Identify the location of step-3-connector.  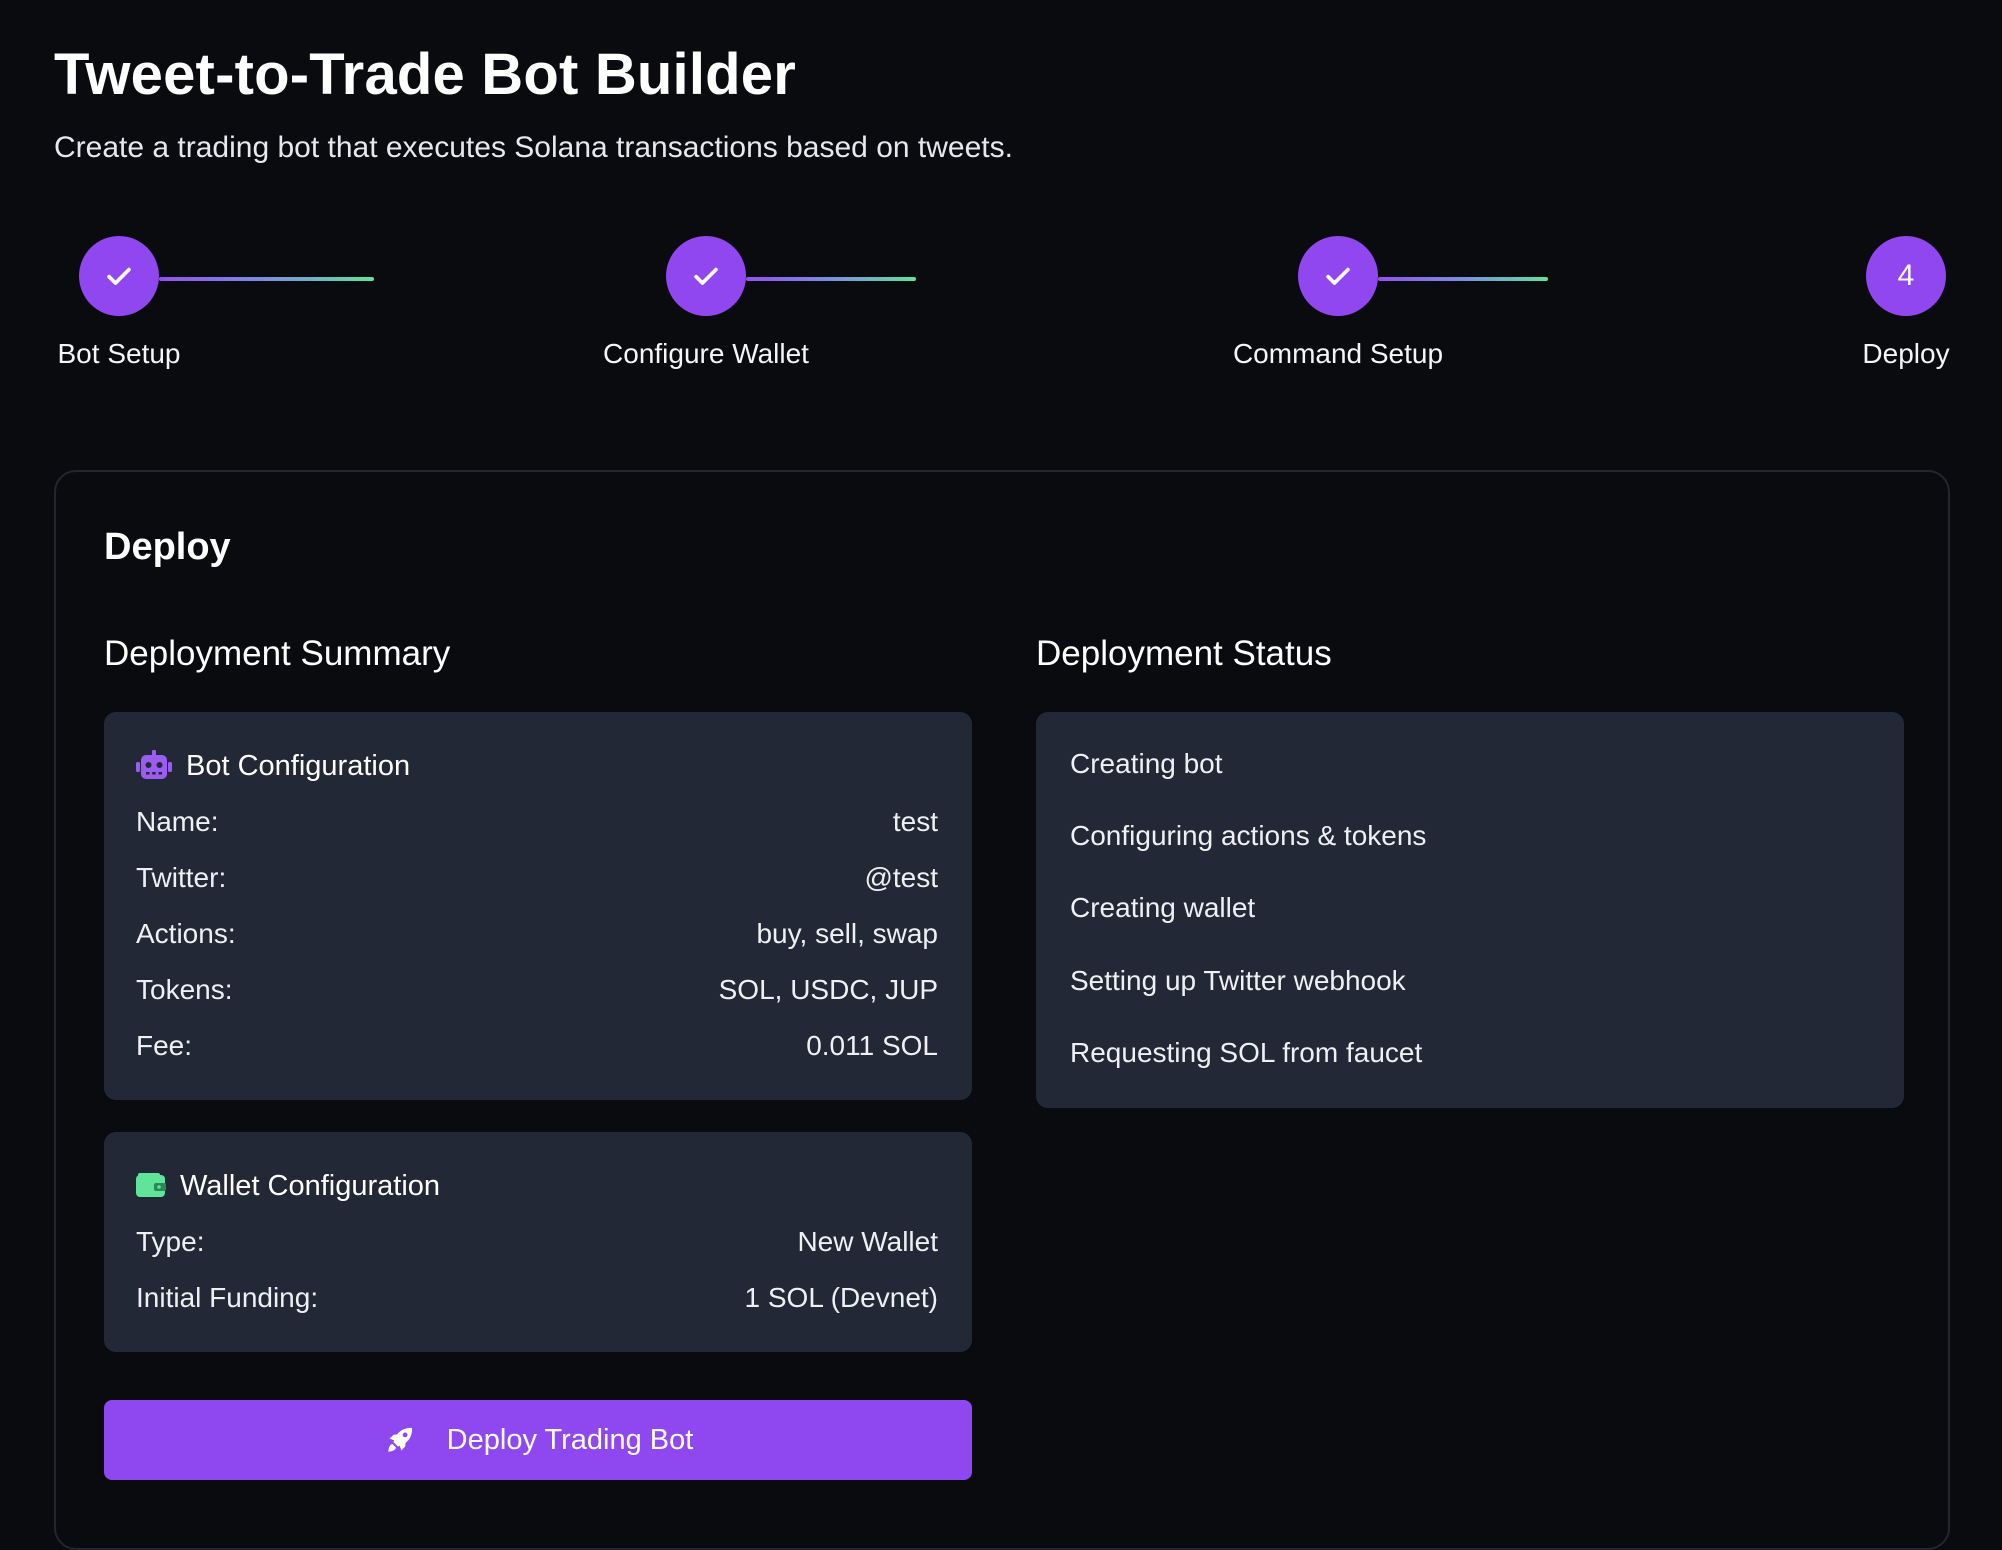
(1463, 279).